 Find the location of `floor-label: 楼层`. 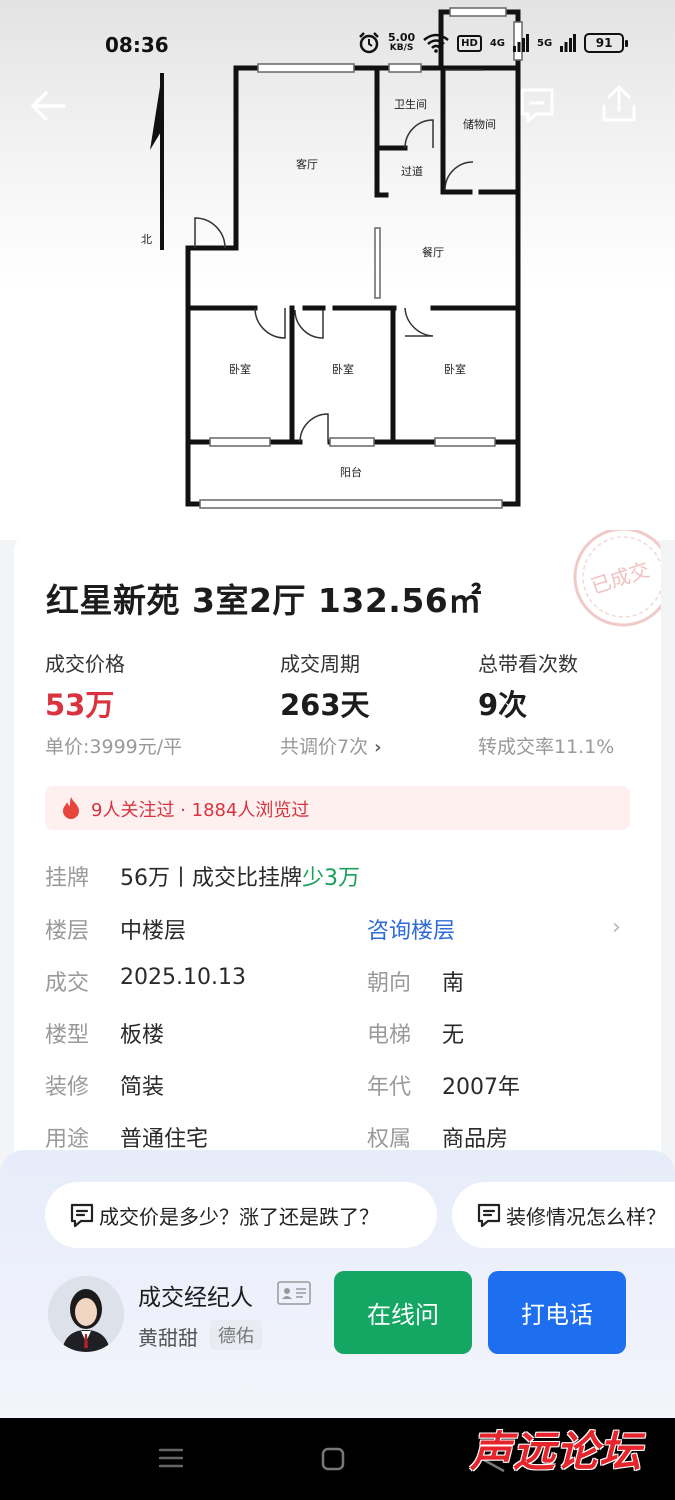

floor-label: 楼层 is located at coordinates (67, 931).